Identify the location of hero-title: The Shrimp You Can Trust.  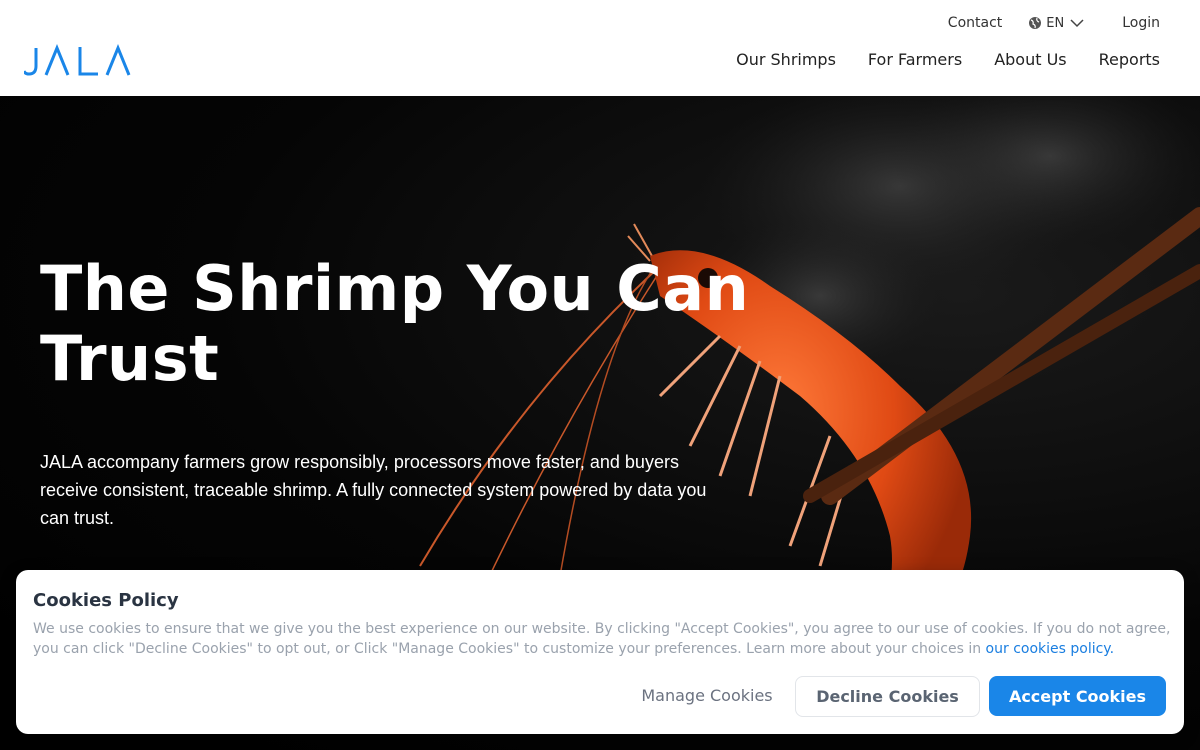
(395, 323).